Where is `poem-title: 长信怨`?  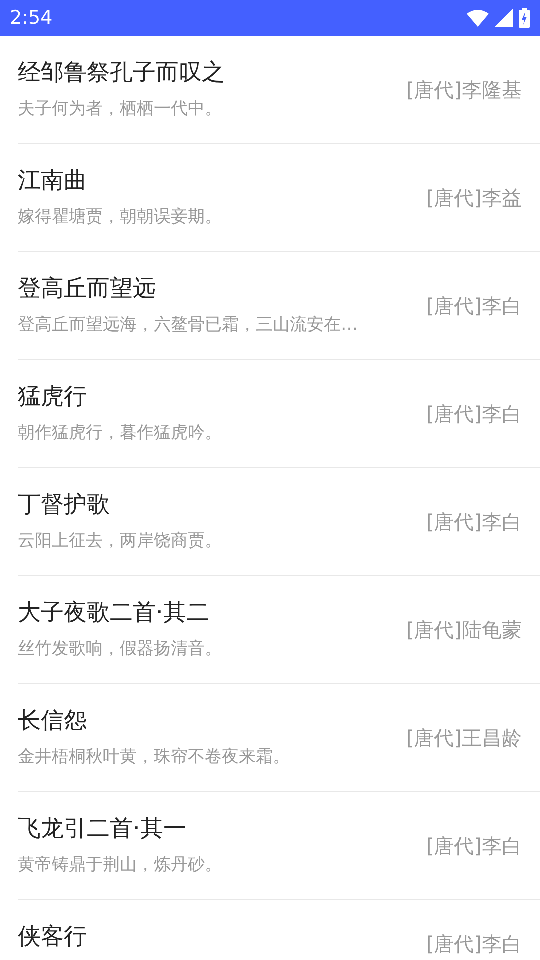 poem-title: 长信怨 is located at coordinates (53, 721).